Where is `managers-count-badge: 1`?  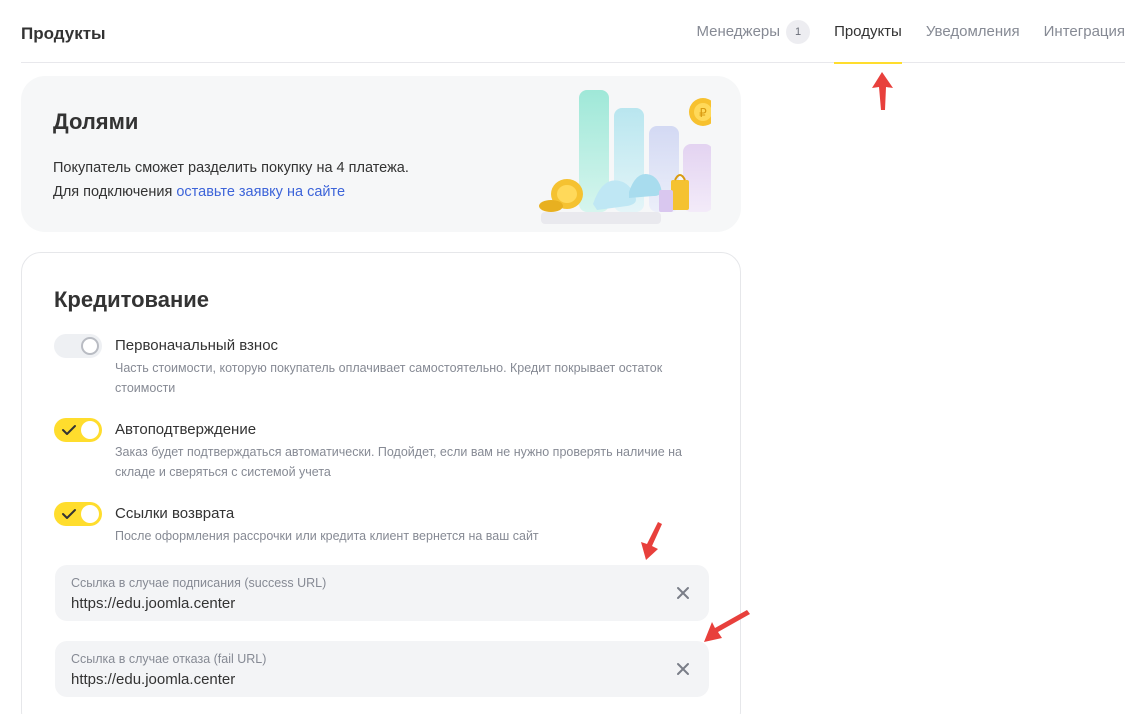
managers-count-badge: 1 is located at coordinates (798, 31).